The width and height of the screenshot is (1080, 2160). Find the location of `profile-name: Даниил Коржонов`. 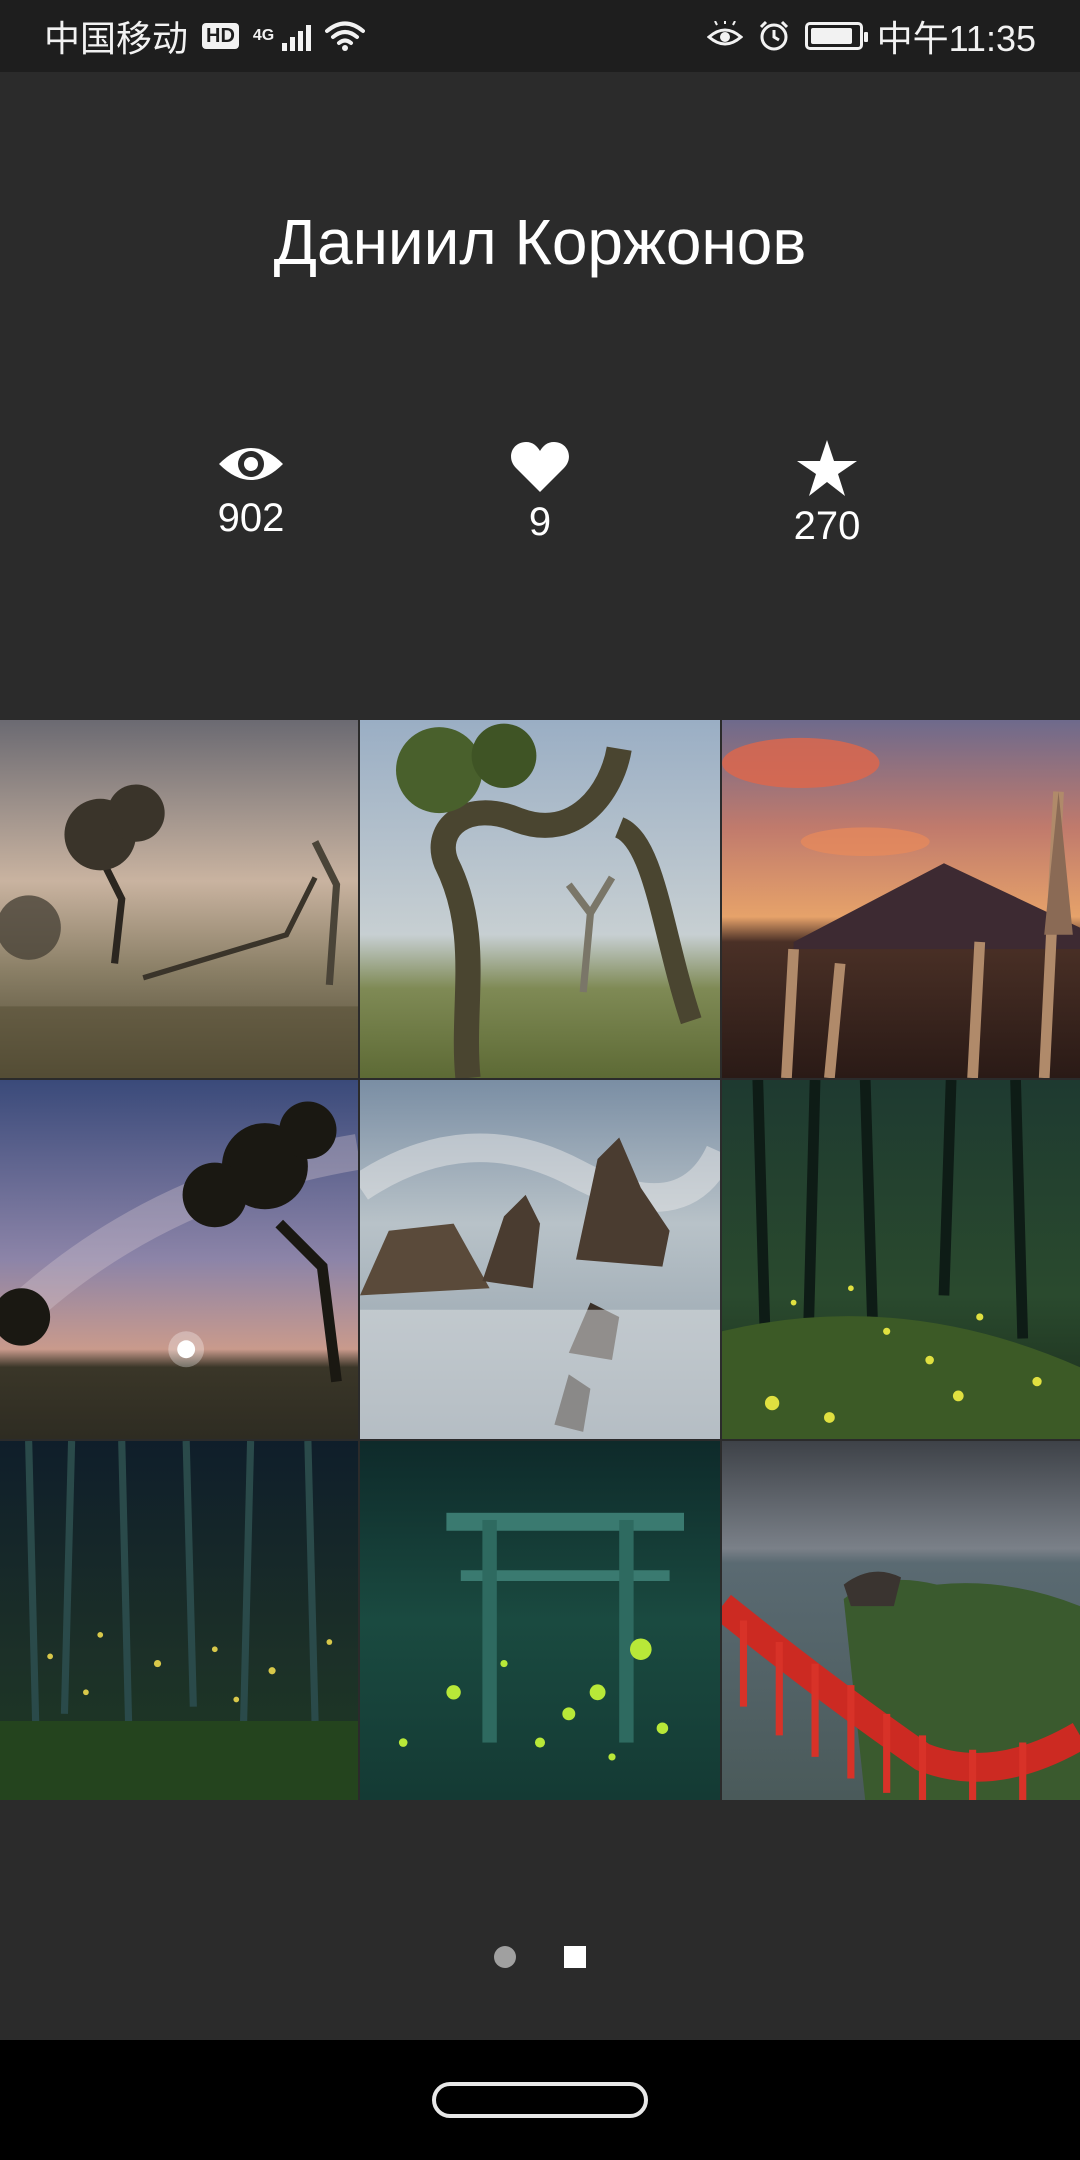

profile-name: Даниил Коржонов is located at coordinates (540, 242).